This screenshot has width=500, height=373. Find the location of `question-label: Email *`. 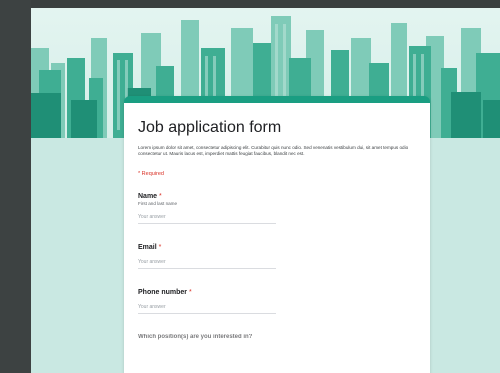

question-label: Email * is located at coordinates (277, 247).